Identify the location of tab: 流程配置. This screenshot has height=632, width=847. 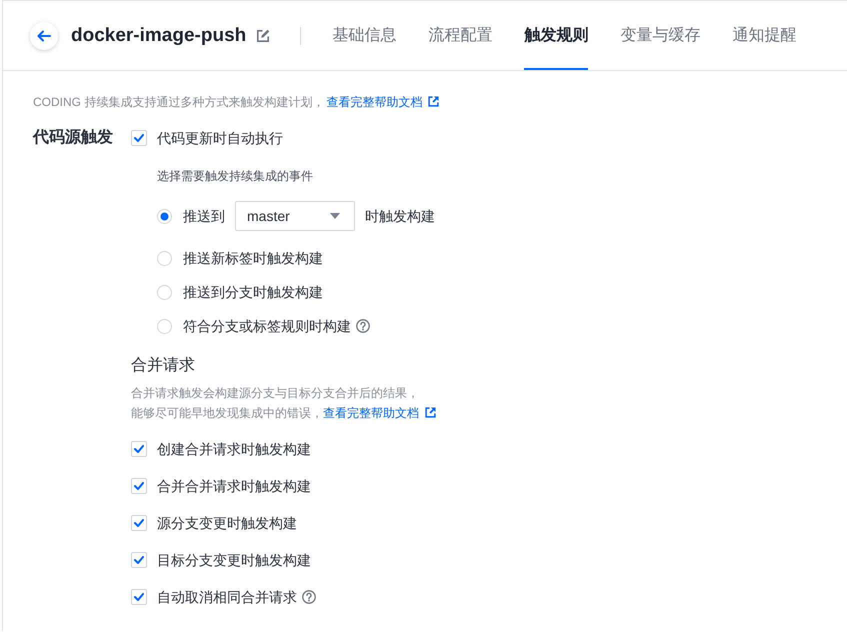
(460, 35).